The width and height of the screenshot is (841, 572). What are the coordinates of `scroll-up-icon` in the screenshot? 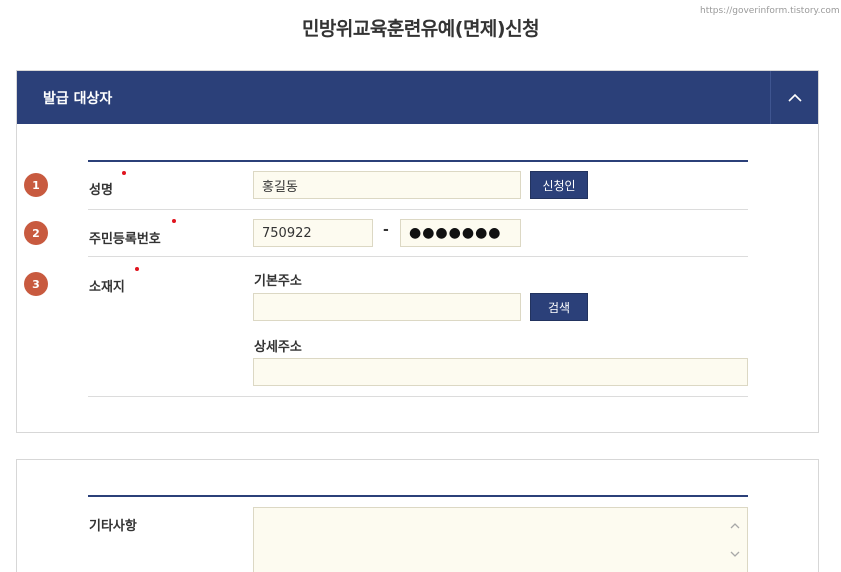 It's located at (735, 526).